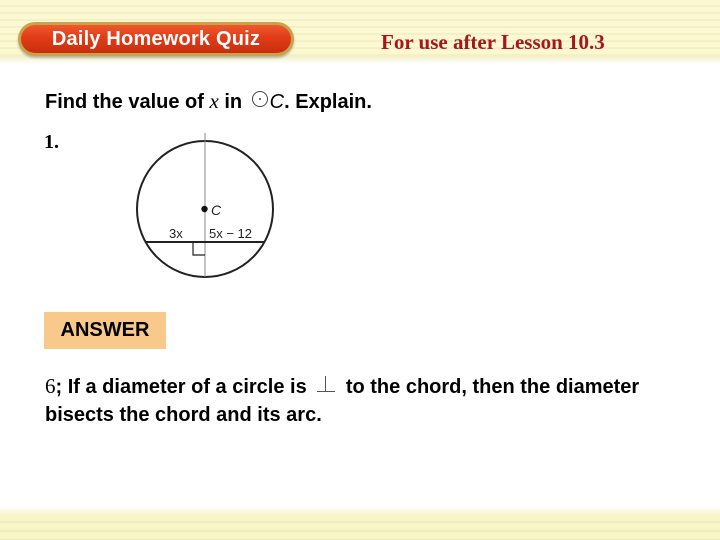  Describe the element at coordinates (230, 233) in the screenshot. I see `right-segment-label: 5x − 12` at that location.